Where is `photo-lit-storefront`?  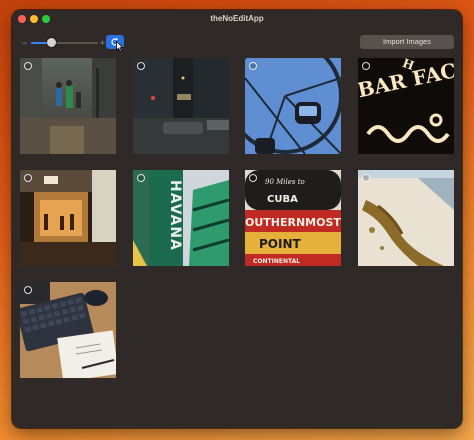
photo-lit-storefront is located at coordinates (68, 218).